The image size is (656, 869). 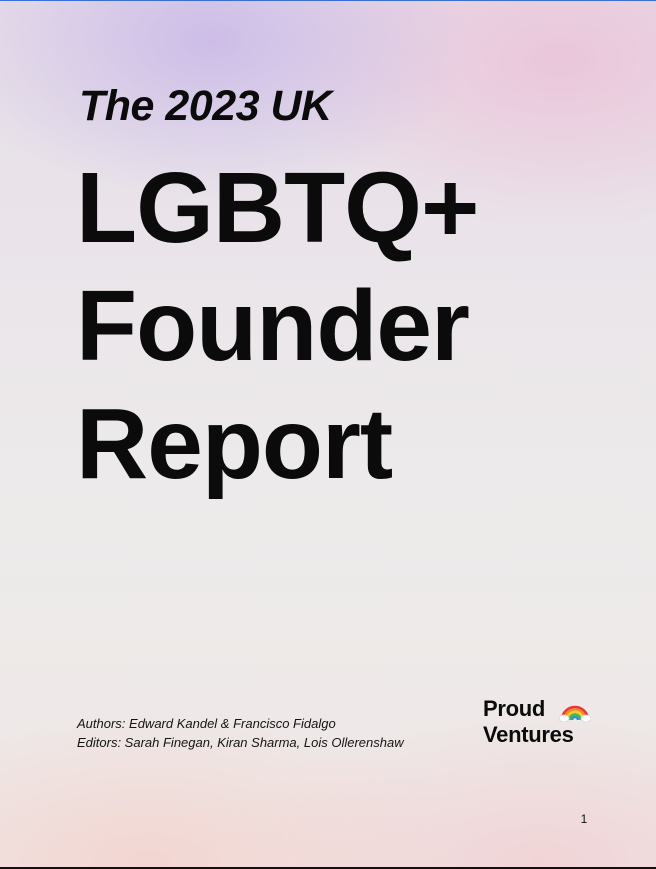 I want to click on proud-ventures-logo: Proud Ventures, so click(x=538, y=723).